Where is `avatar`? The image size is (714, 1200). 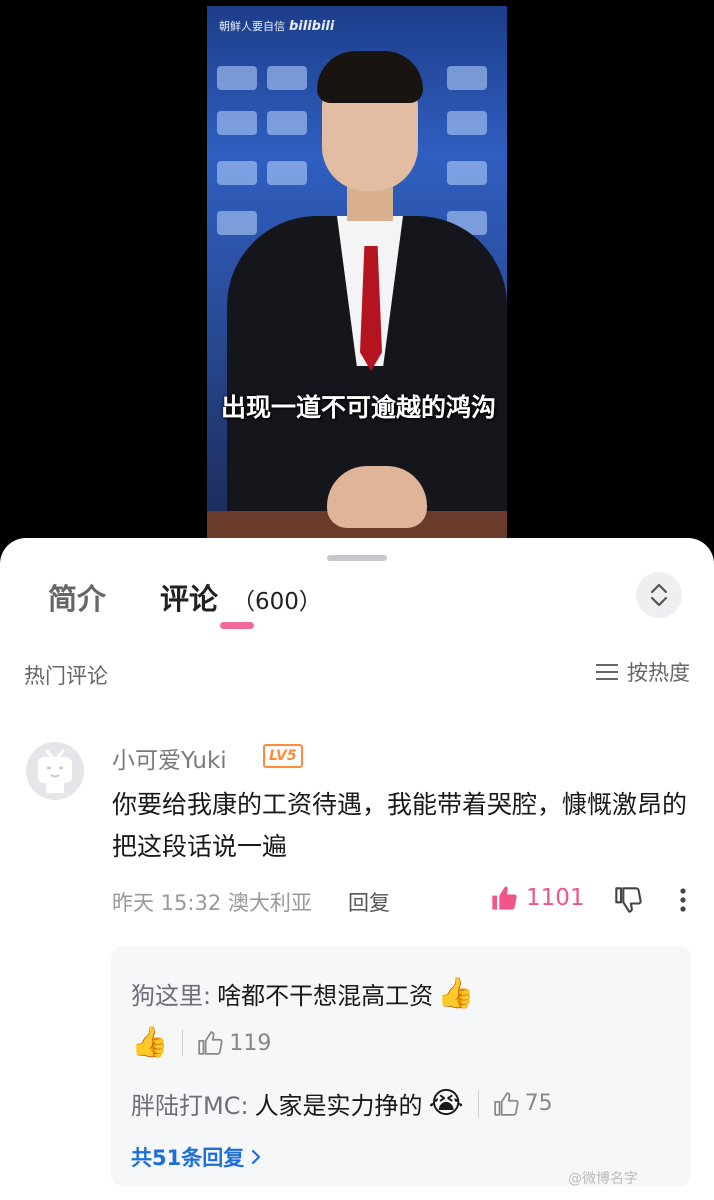
avatar is located at coordinates (55, 771).